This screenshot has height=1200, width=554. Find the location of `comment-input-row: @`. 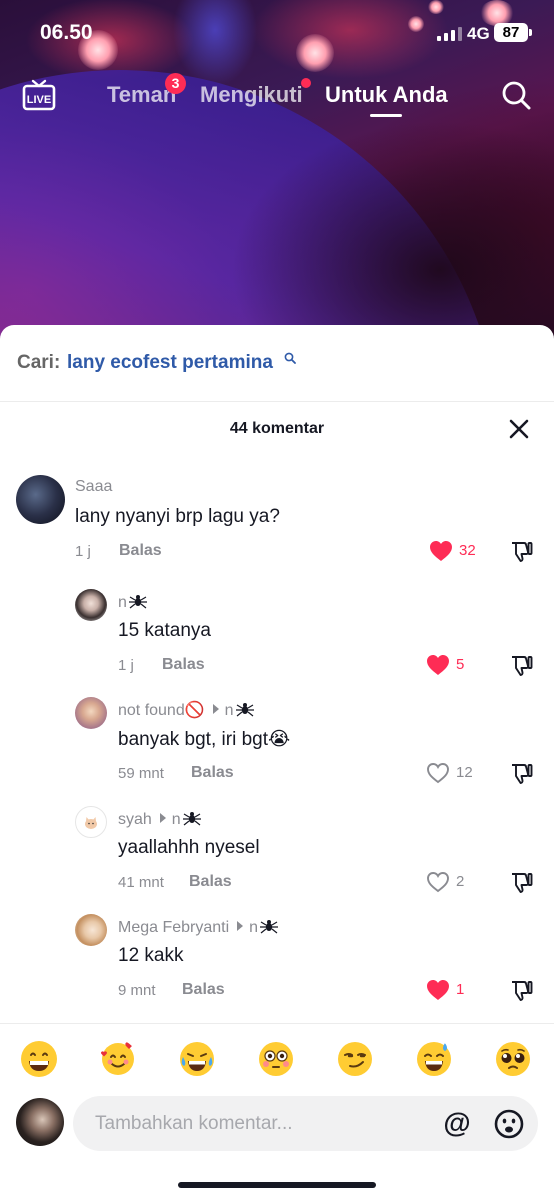

comment-input-row: @ is located at coordinates (277, 1146).